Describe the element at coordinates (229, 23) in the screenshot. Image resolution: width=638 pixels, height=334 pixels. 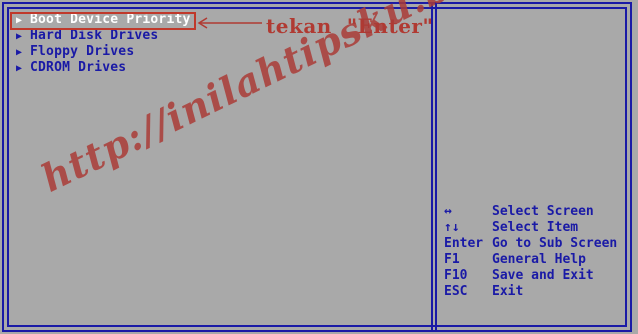
I see `arrow-left-icon` at that location.